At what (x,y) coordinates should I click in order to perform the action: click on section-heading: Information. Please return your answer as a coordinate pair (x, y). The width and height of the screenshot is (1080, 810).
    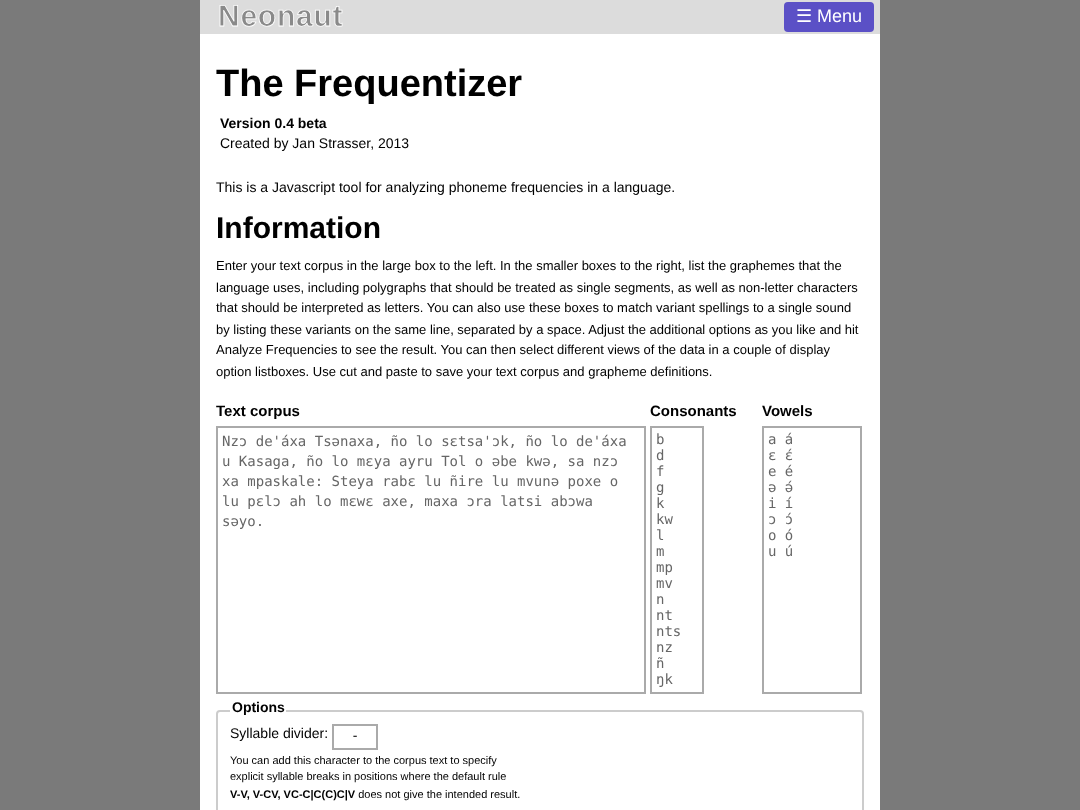
    Looking at the image, I should click on (299, 231).